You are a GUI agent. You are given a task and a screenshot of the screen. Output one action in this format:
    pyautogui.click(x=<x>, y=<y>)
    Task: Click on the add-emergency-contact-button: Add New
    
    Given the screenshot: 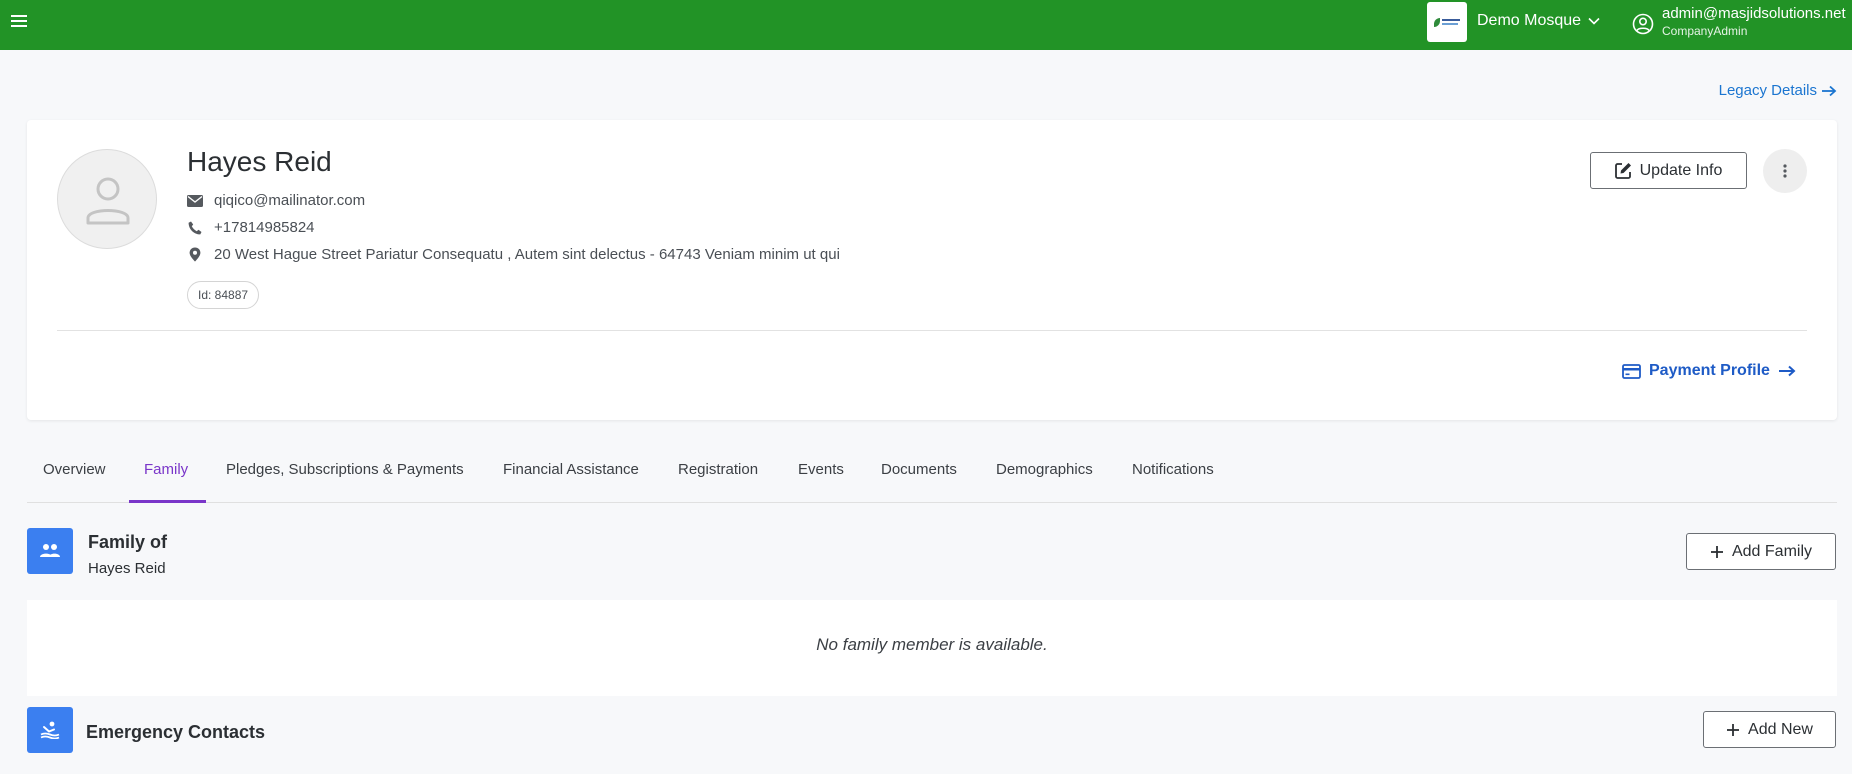 What is the action you would take?
    pyautogui.click(x=1769, y=729)
    